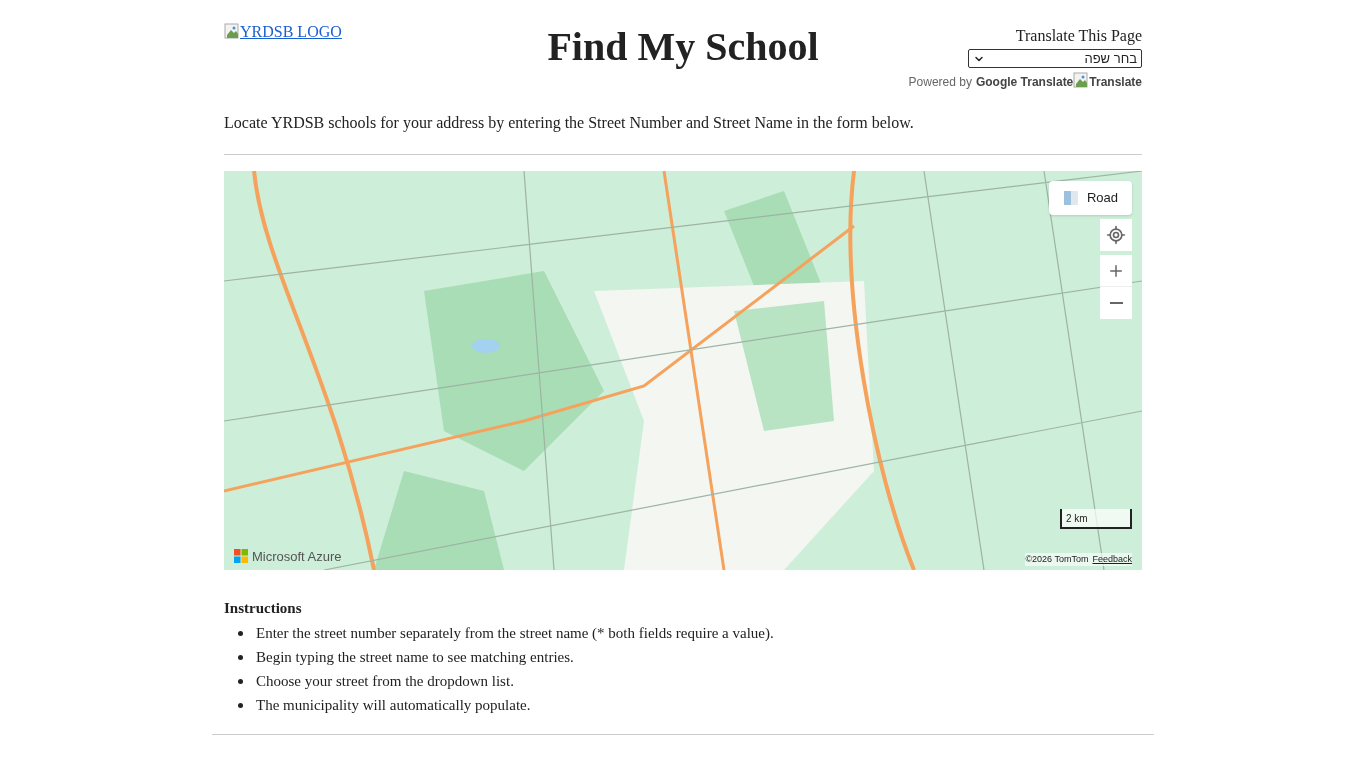 The width and height of the screenshot is (1366, 768). I want to click on powered-by-text: Powered by, so click(940, 82).